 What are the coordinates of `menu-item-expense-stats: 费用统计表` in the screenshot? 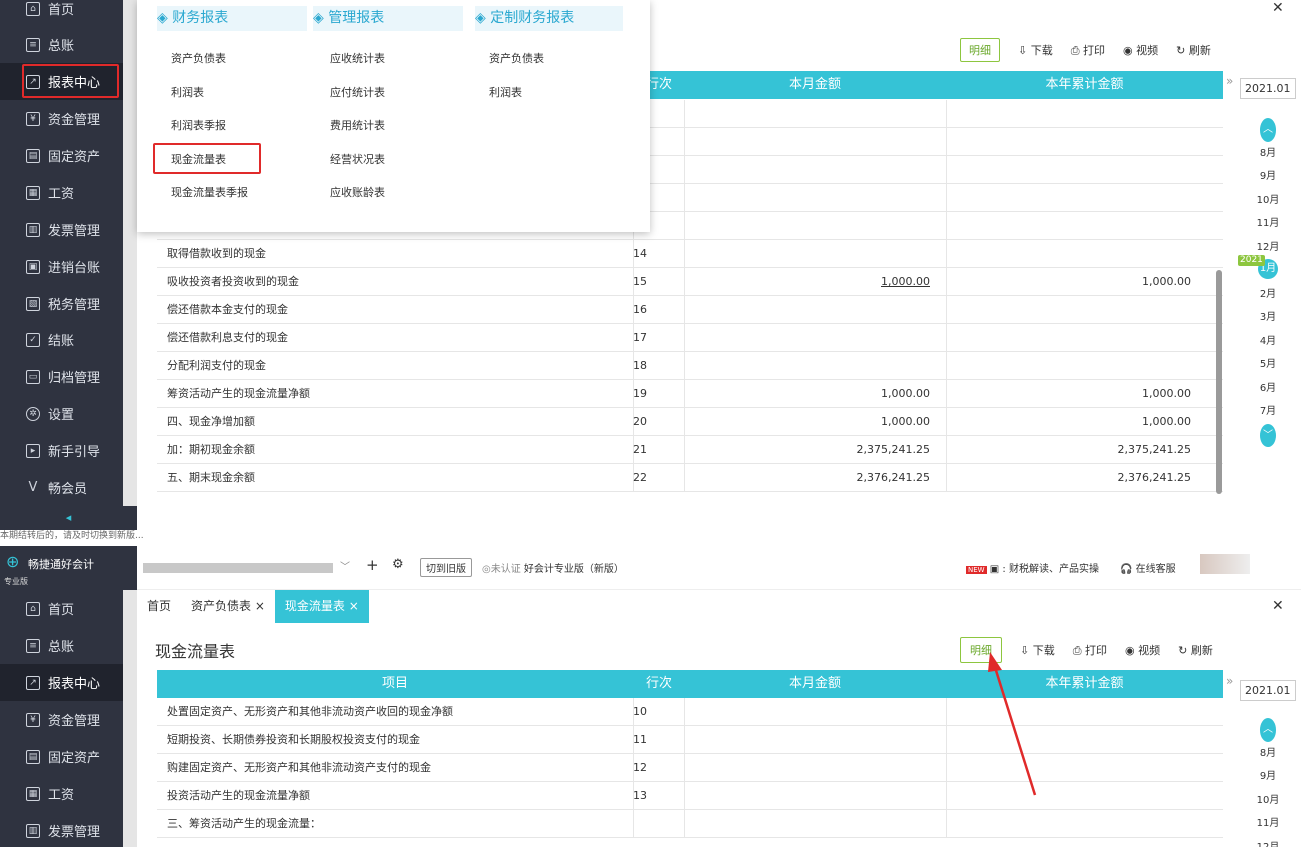 It's located at (357, 125).